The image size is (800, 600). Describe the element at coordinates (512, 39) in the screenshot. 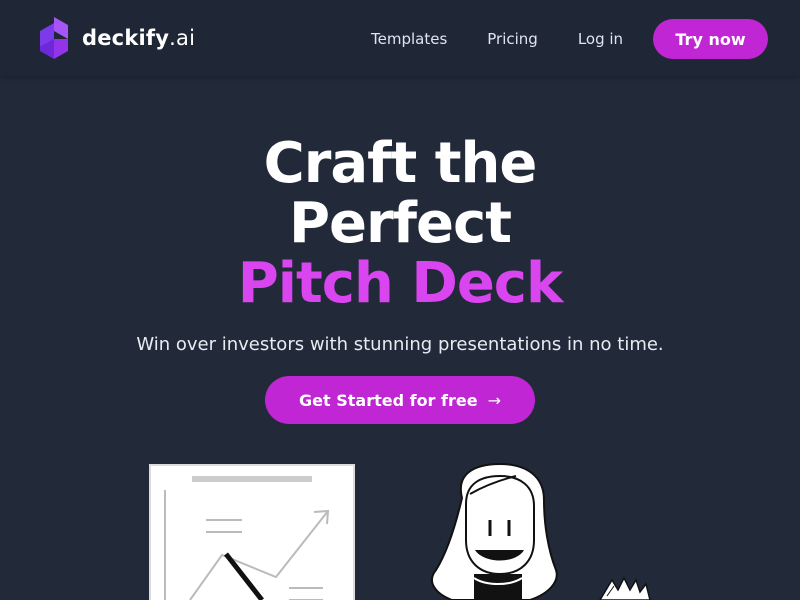

I see `nav-link-pricing: Pricing` at that location.